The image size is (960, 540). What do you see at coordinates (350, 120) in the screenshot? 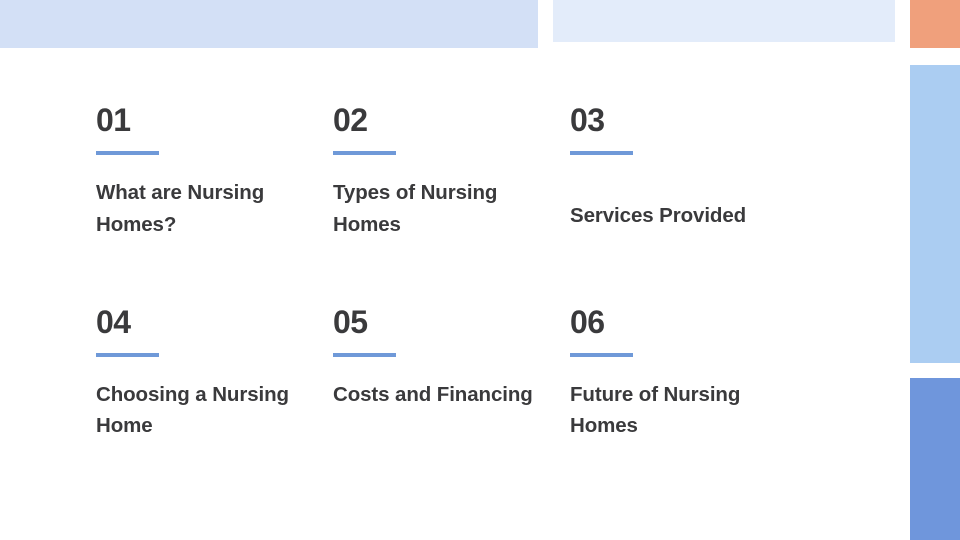
I see `agenda-item-number: 02` at bounding box center [350, 120].